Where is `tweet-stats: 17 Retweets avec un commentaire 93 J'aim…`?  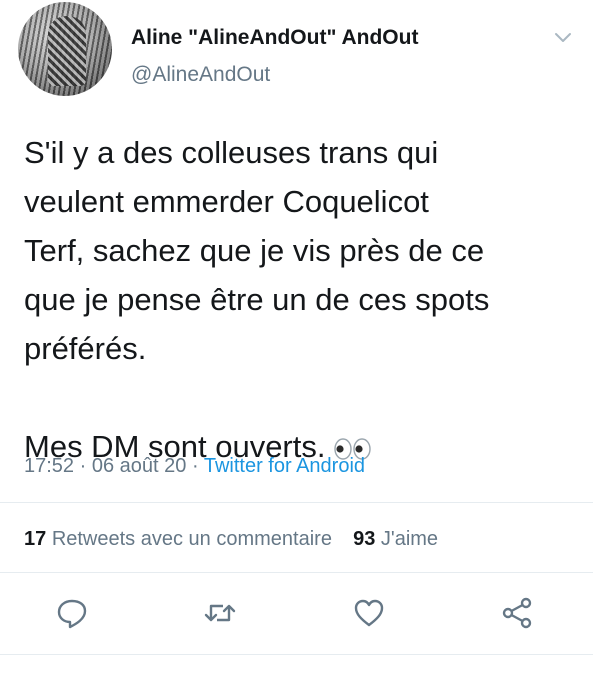 tweet-stats: 17 Retweets avec un commentaire 93 J'aim… is located at coordinates (231, 539).